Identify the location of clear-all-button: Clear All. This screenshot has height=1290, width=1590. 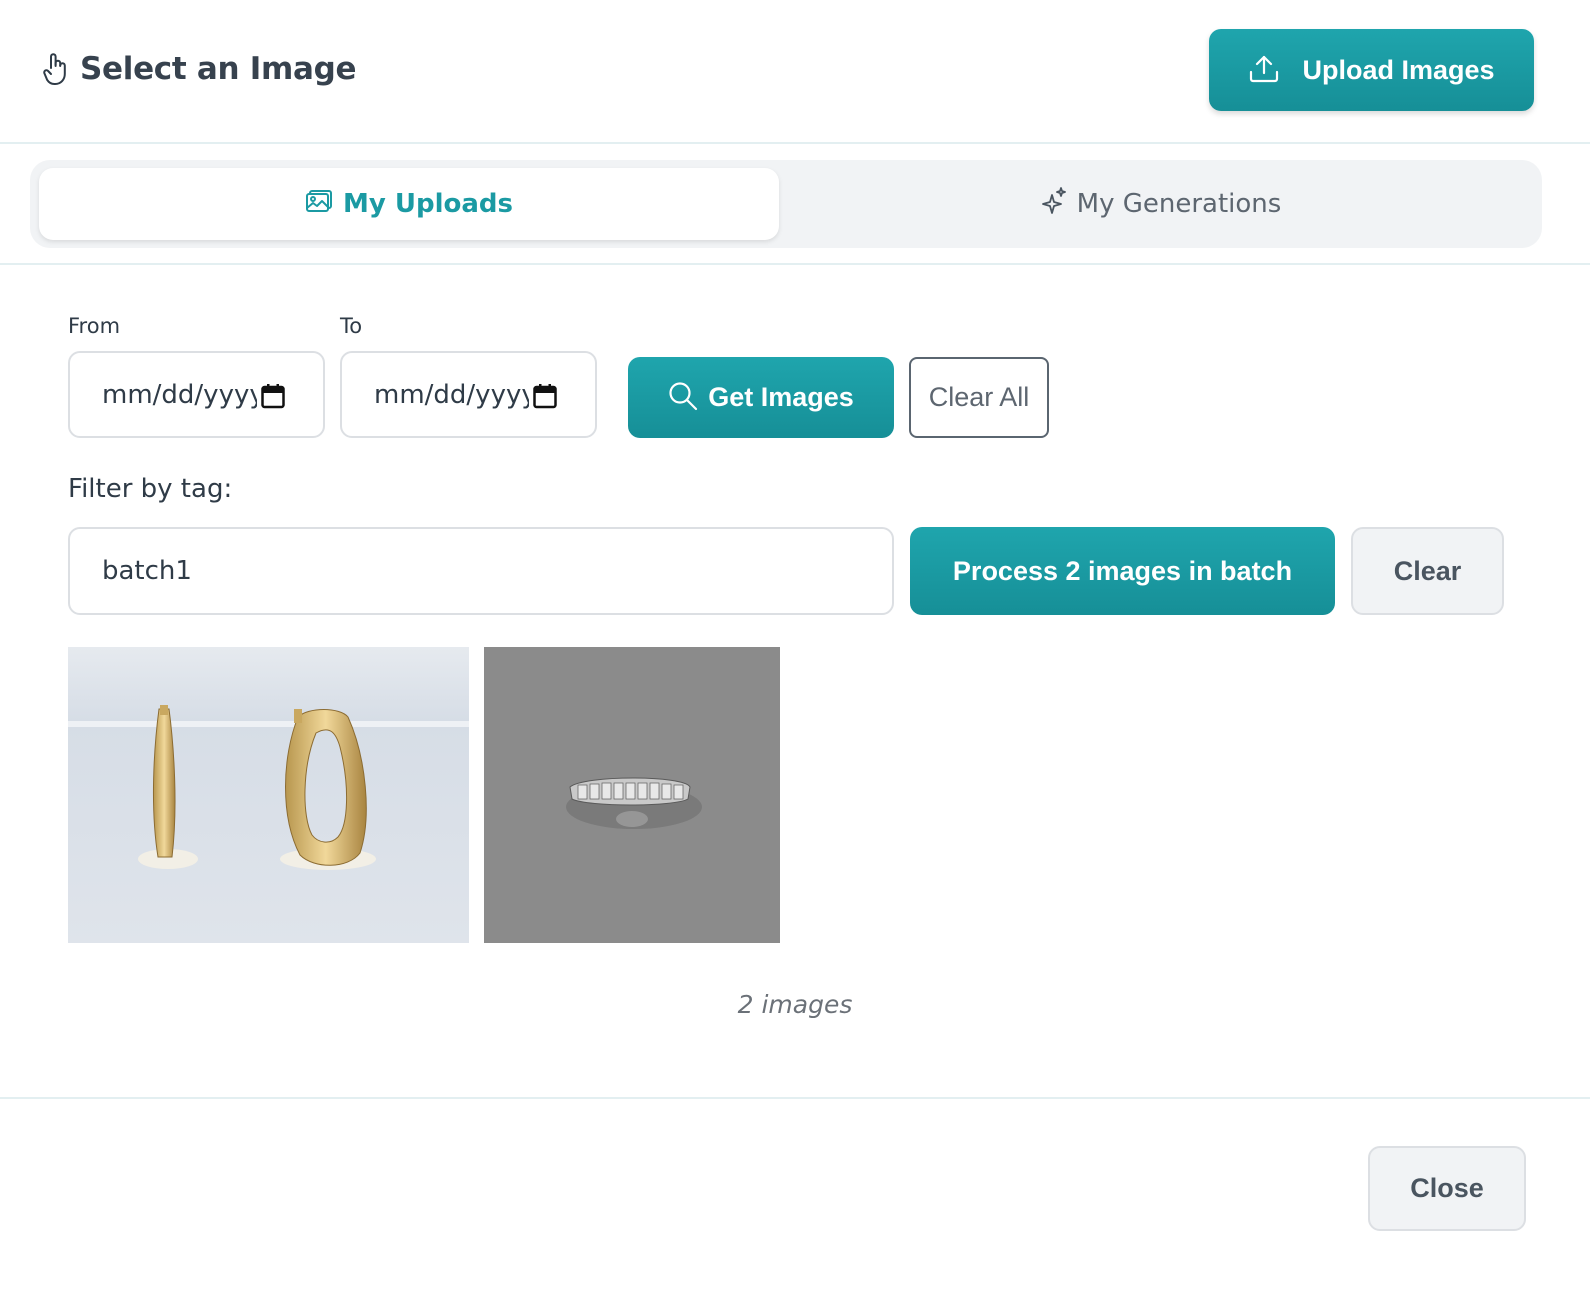
(979, 397).